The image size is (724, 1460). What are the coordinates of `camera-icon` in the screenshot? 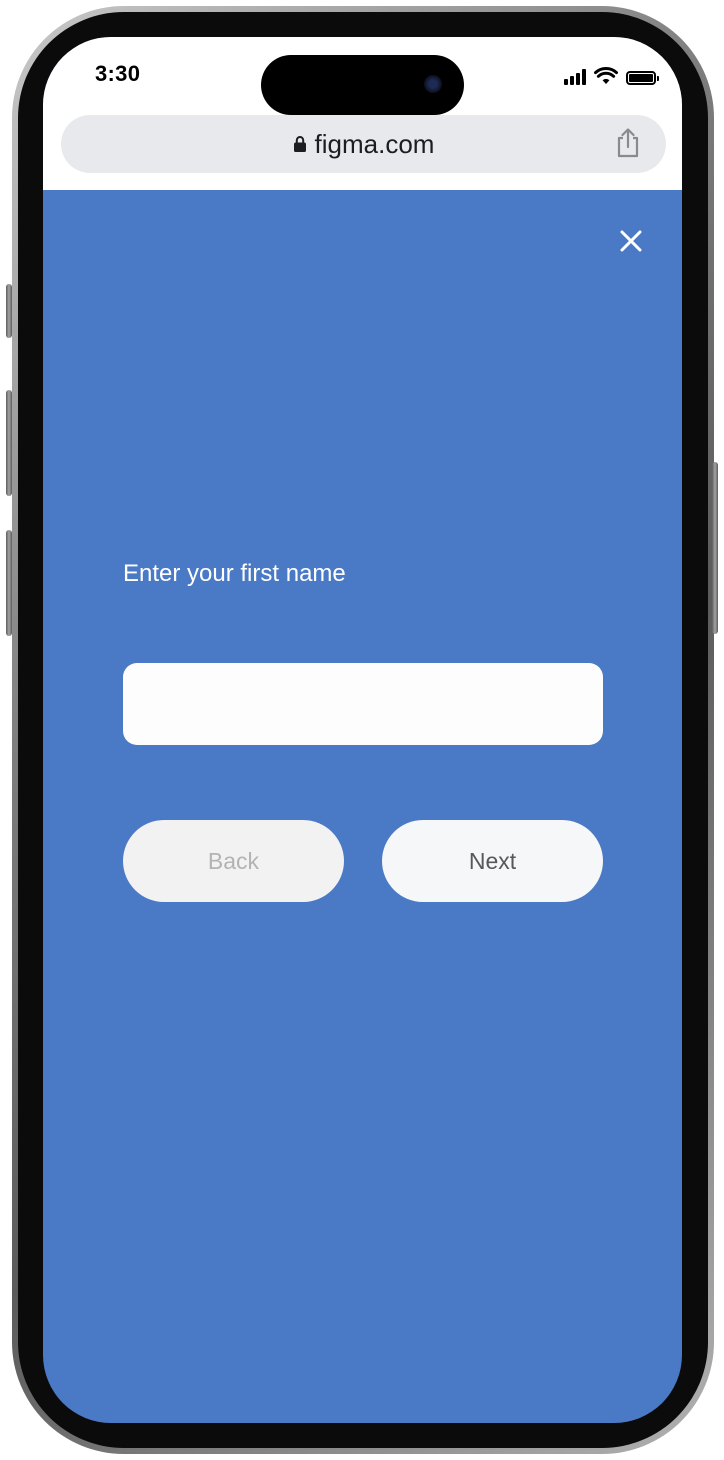 It's located at (433, 84).